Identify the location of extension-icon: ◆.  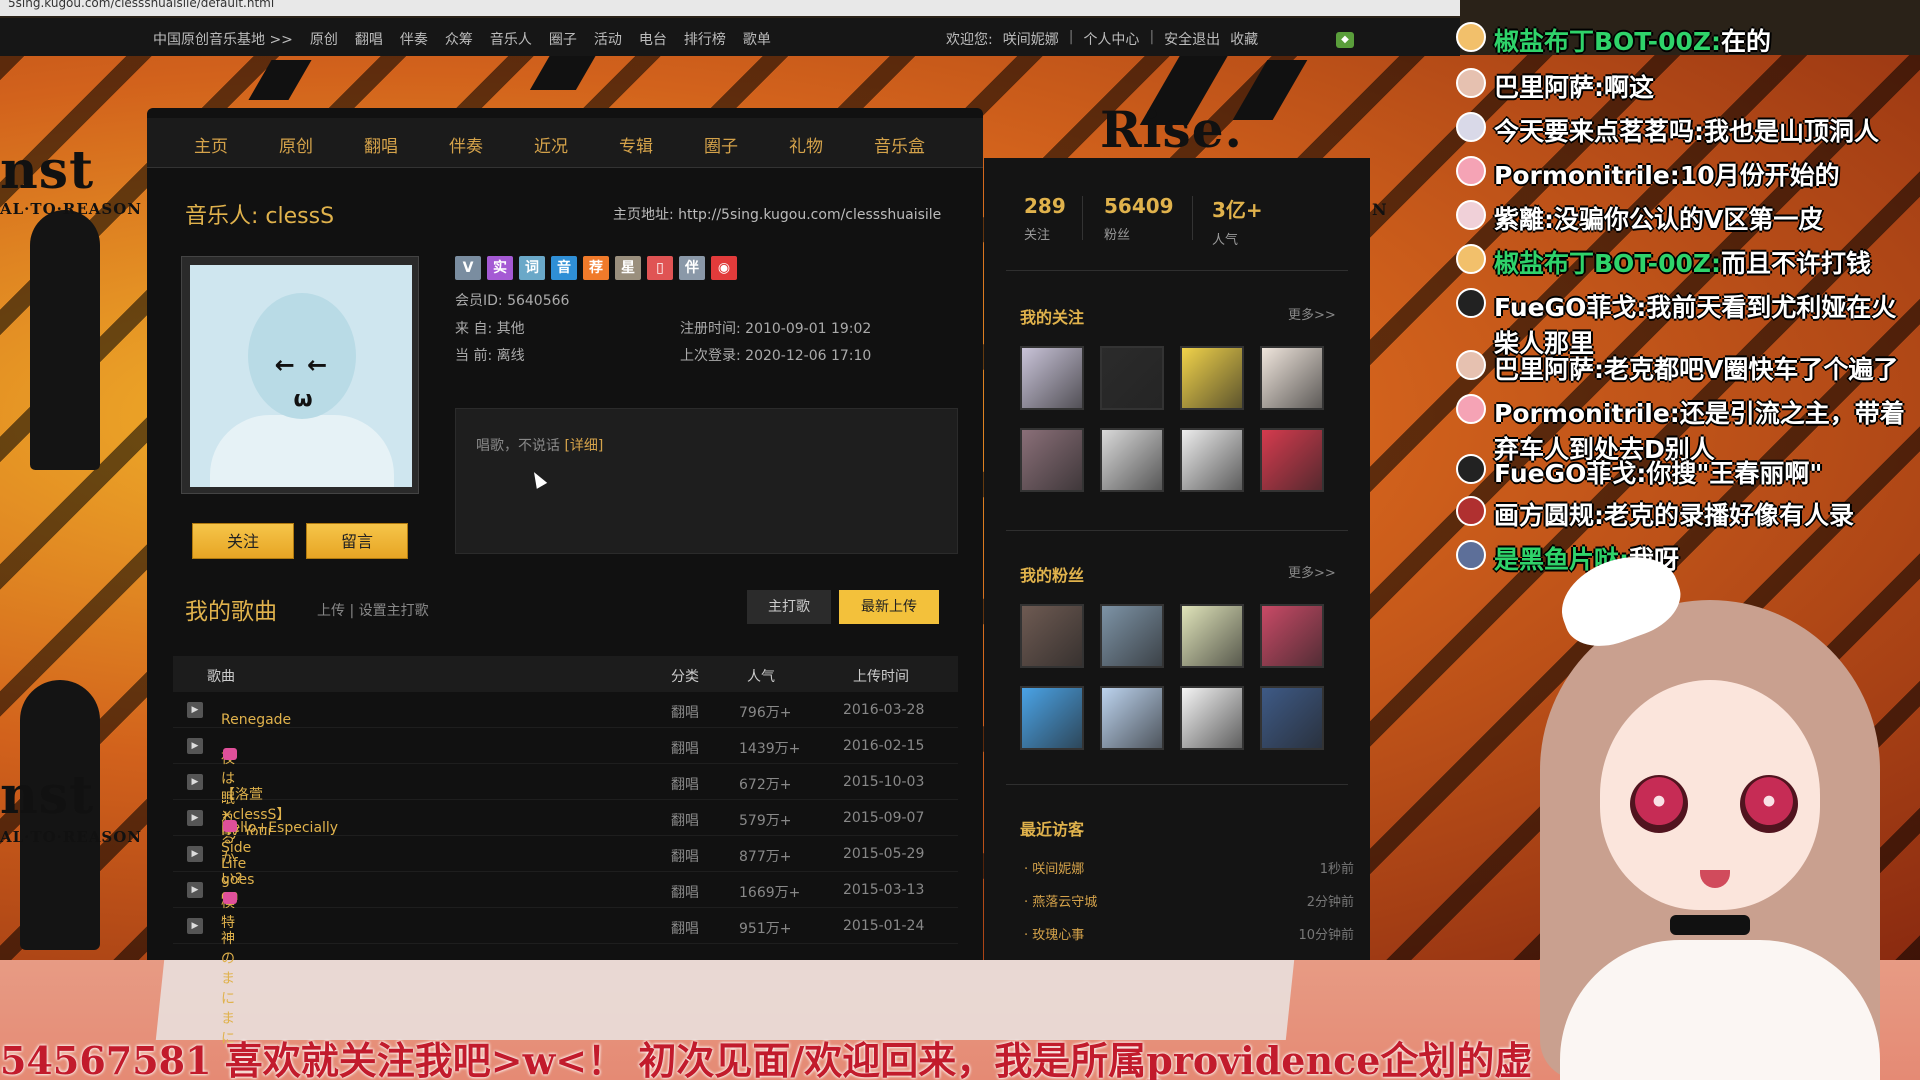
(1345, 40).